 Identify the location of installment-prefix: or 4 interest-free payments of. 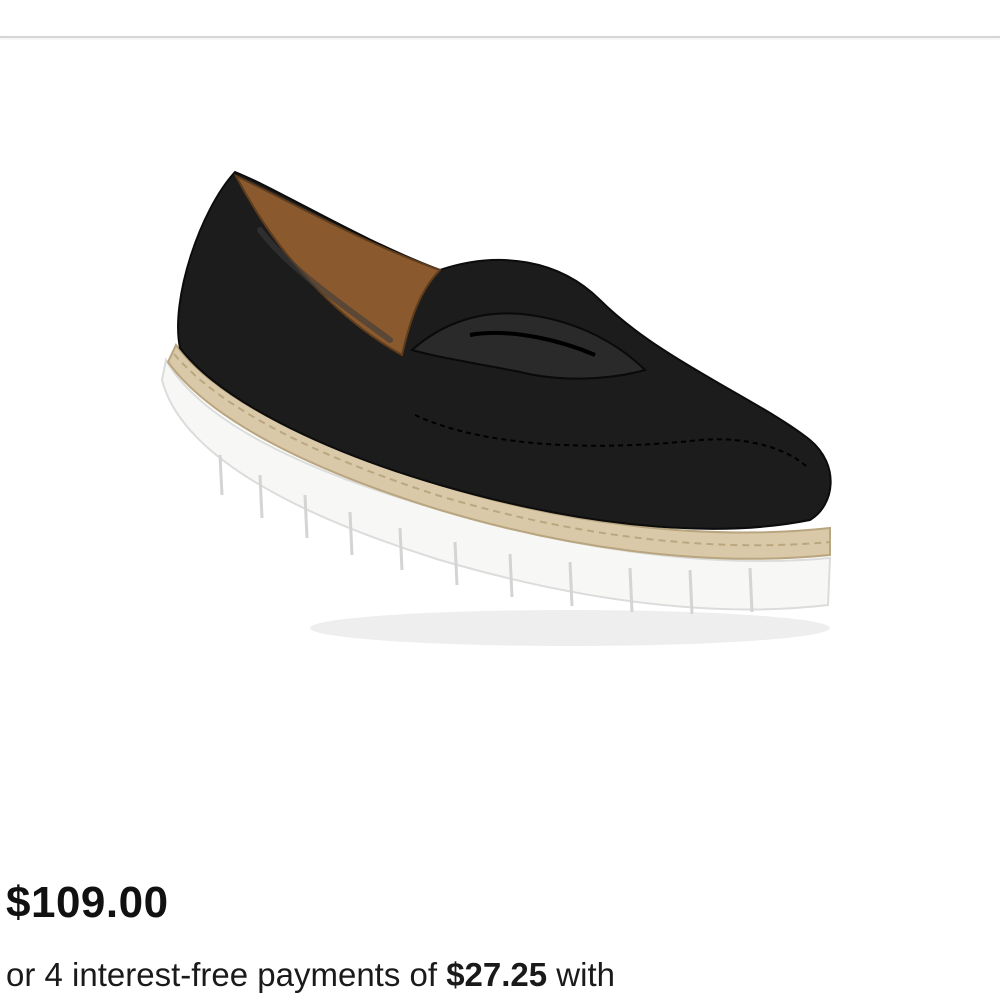
(226, 974).